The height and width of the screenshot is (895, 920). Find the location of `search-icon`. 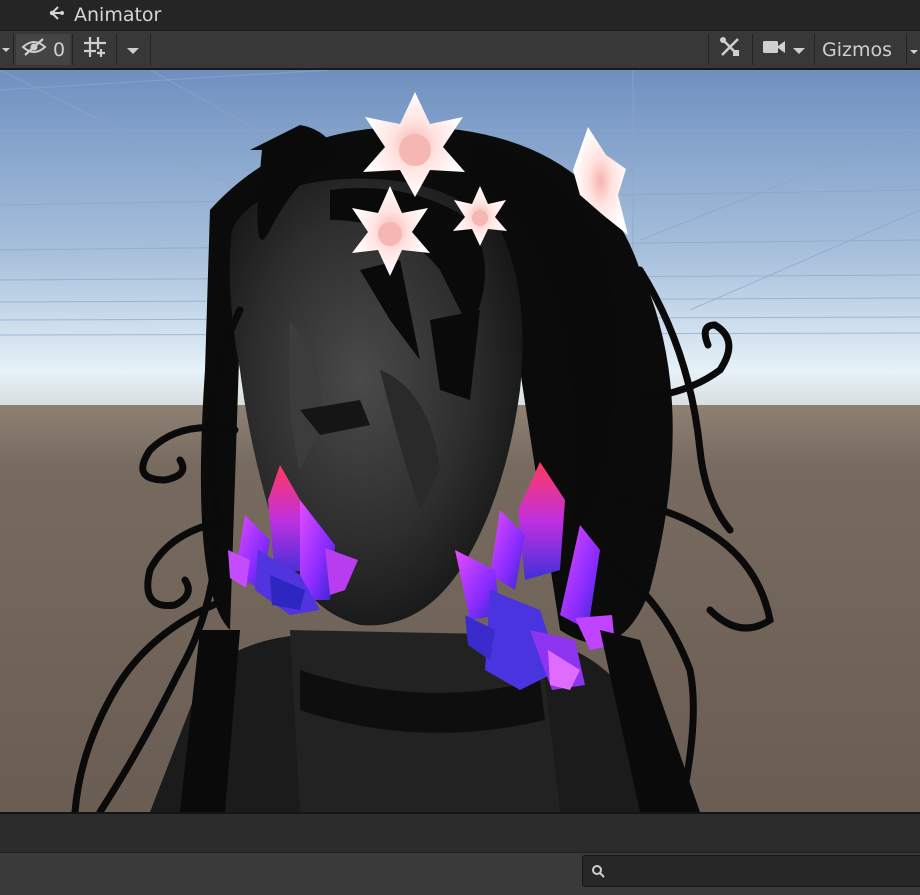

search-icon is located at coordinates (598, 871).